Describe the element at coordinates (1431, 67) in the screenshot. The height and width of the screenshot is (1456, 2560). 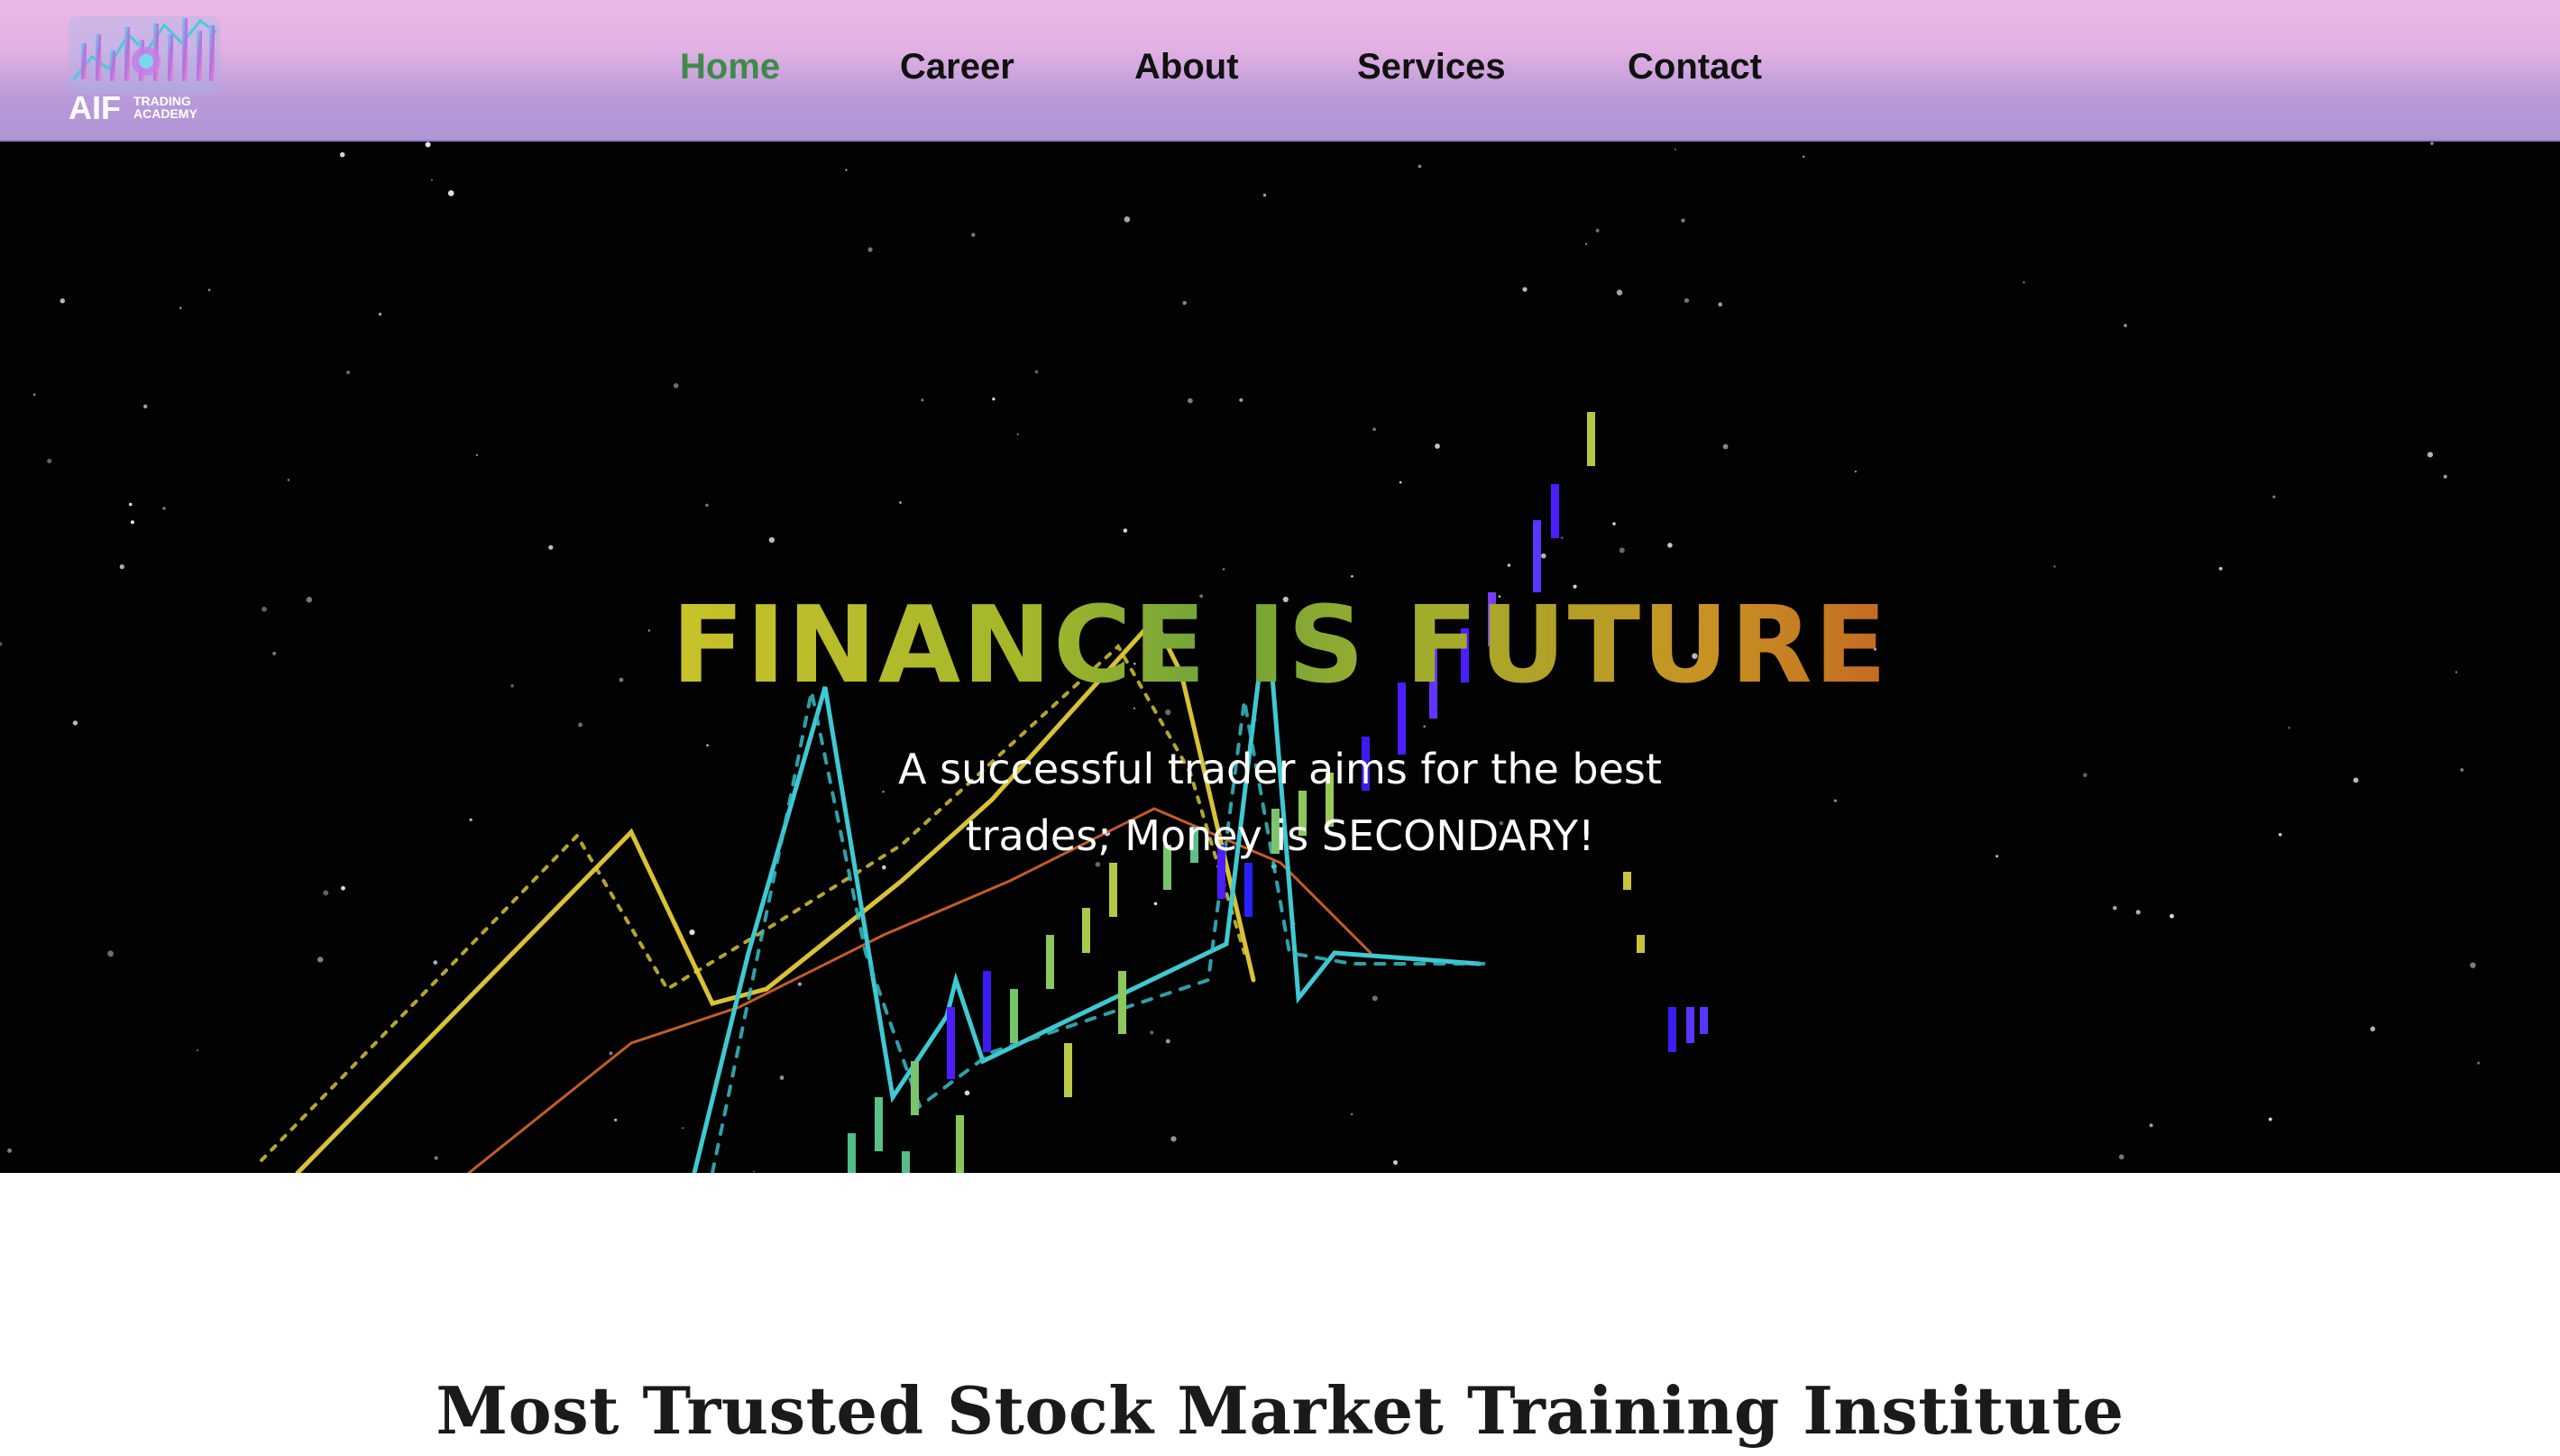
I see `nav-services-link: Services` at that location.